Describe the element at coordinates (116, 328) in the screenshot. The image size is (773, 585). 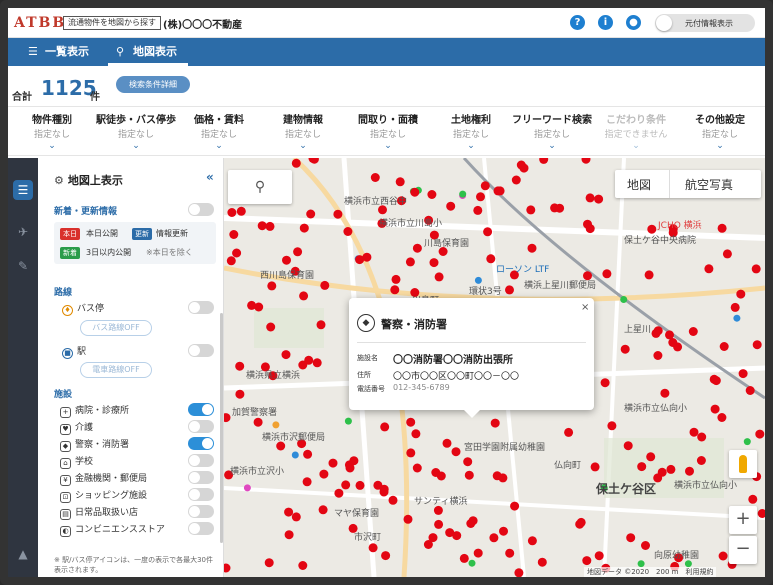
I see `bus-route-button: バス路線OFF` at that location.